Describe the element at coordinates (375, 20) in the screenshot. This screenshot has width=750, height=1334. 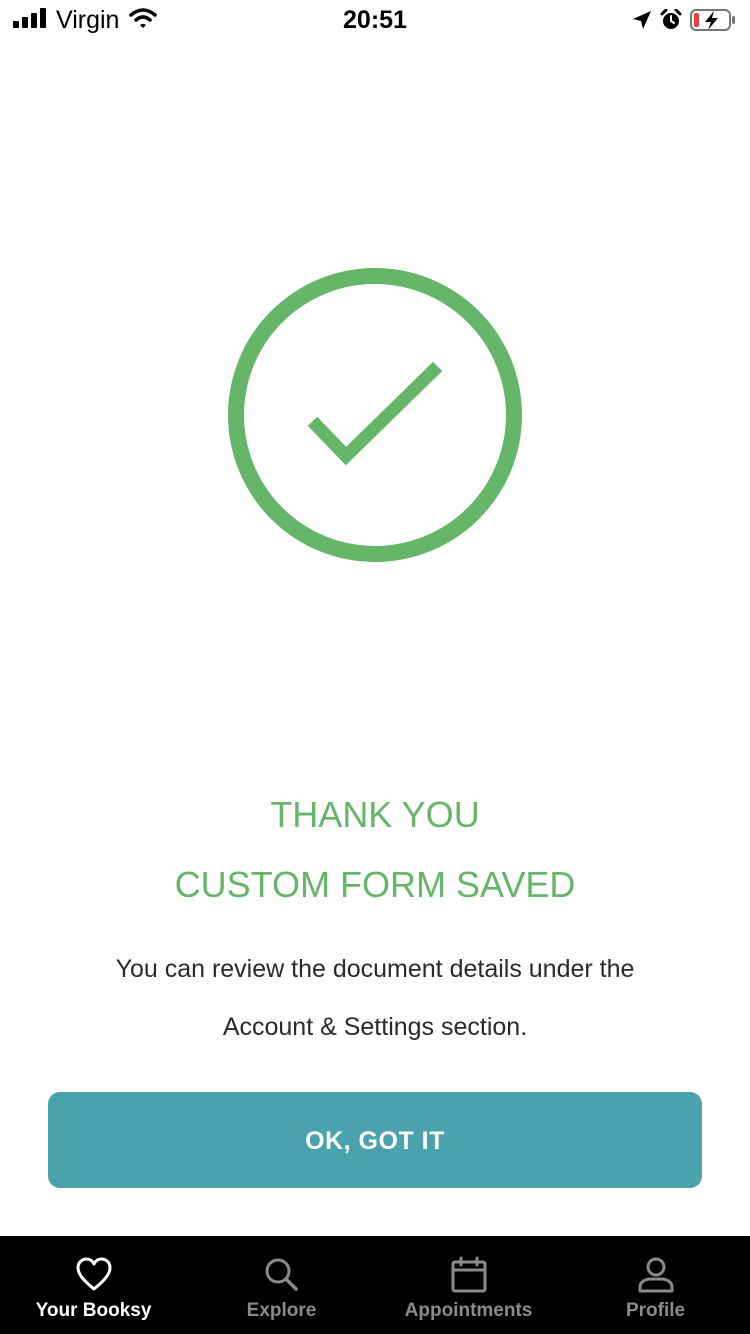
I see `status-bar: Virgin 20:51` at that location.